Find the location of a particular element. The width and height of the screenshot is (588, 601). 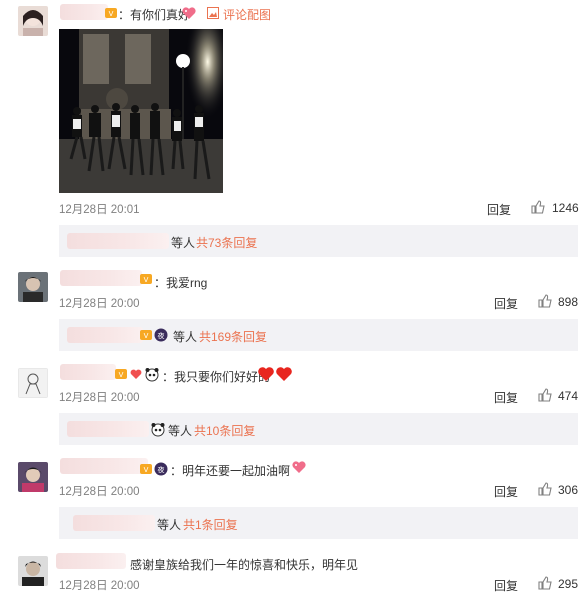

comment-text: ：我爱rng is located at coordinates (181, 283).